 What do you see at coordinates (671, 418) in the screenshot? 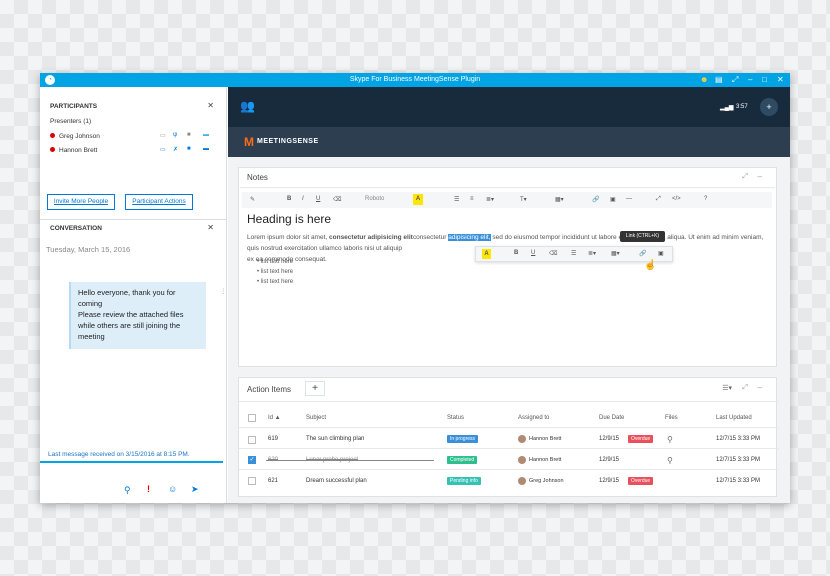
I see `col-header: Files` at bounding box center [671, 418].